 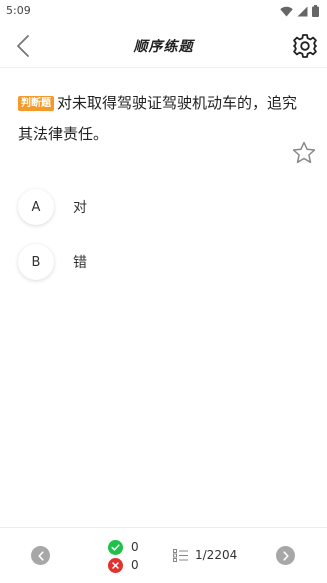 I want to click on answer-stats: 0 0, so click(x=123, y=556).